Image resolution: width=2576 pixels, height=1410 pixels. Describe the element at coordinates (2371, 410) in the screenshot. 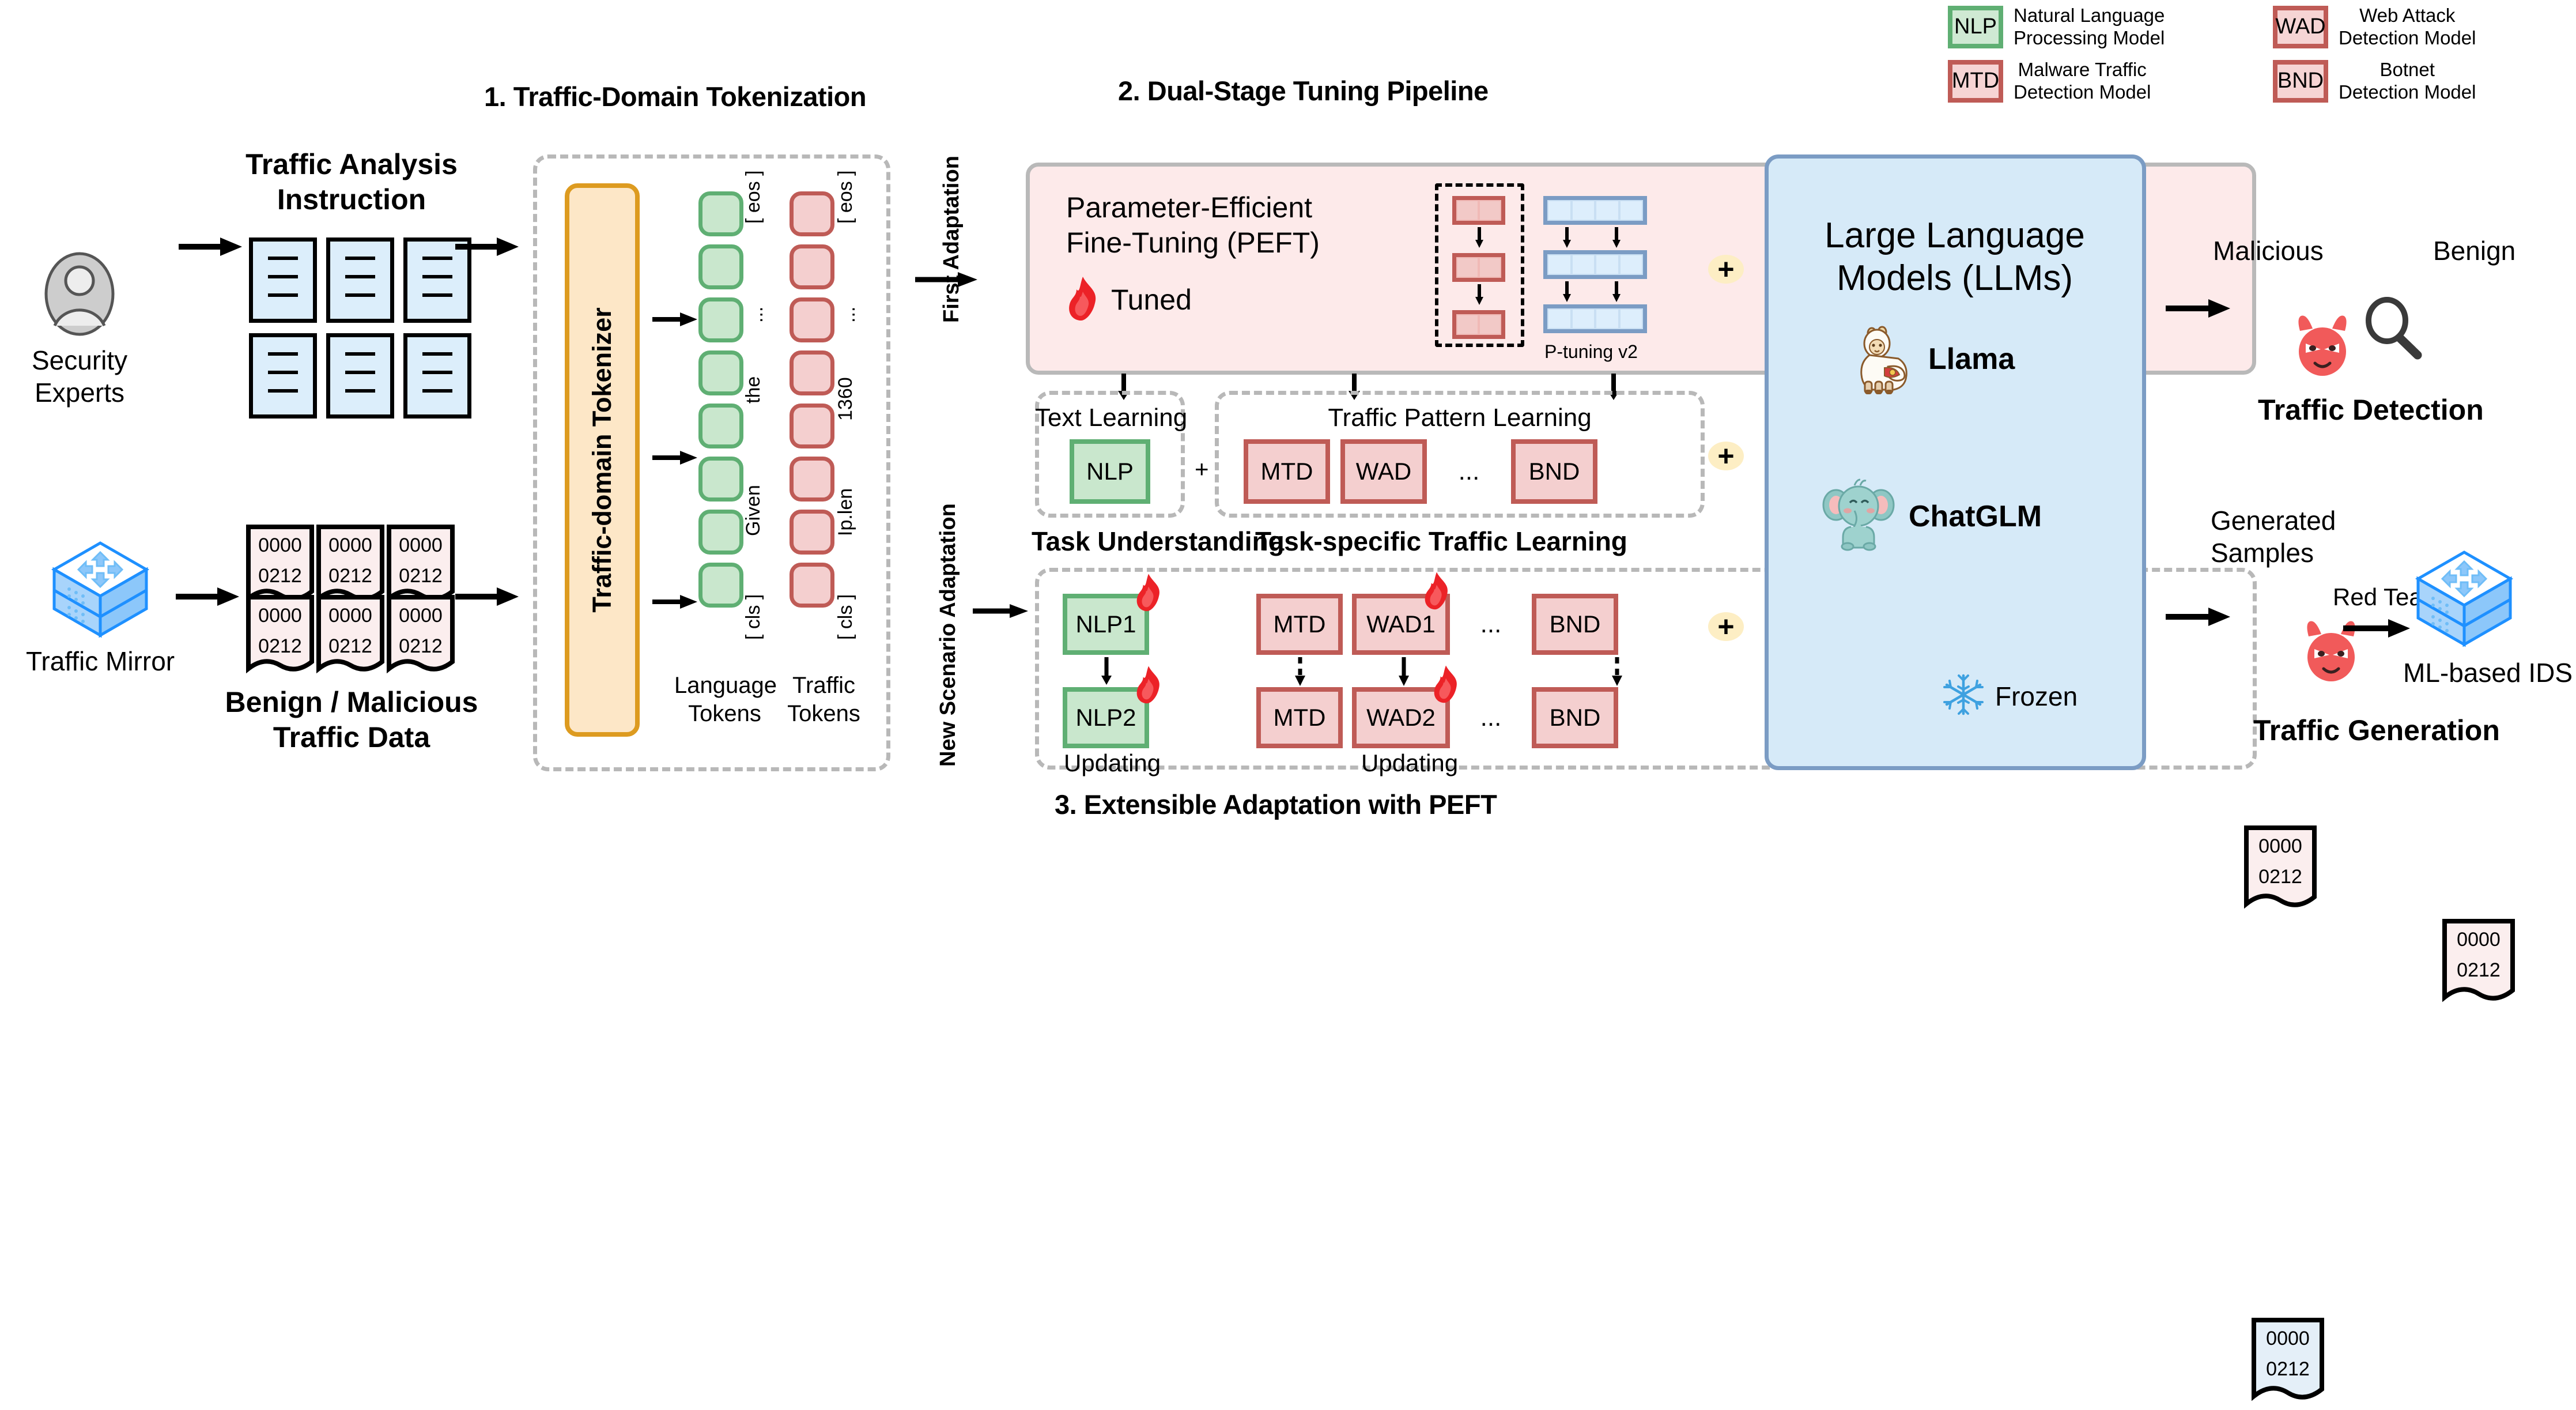

I see `traffic-detection-title: Traffic Detection` at that location.